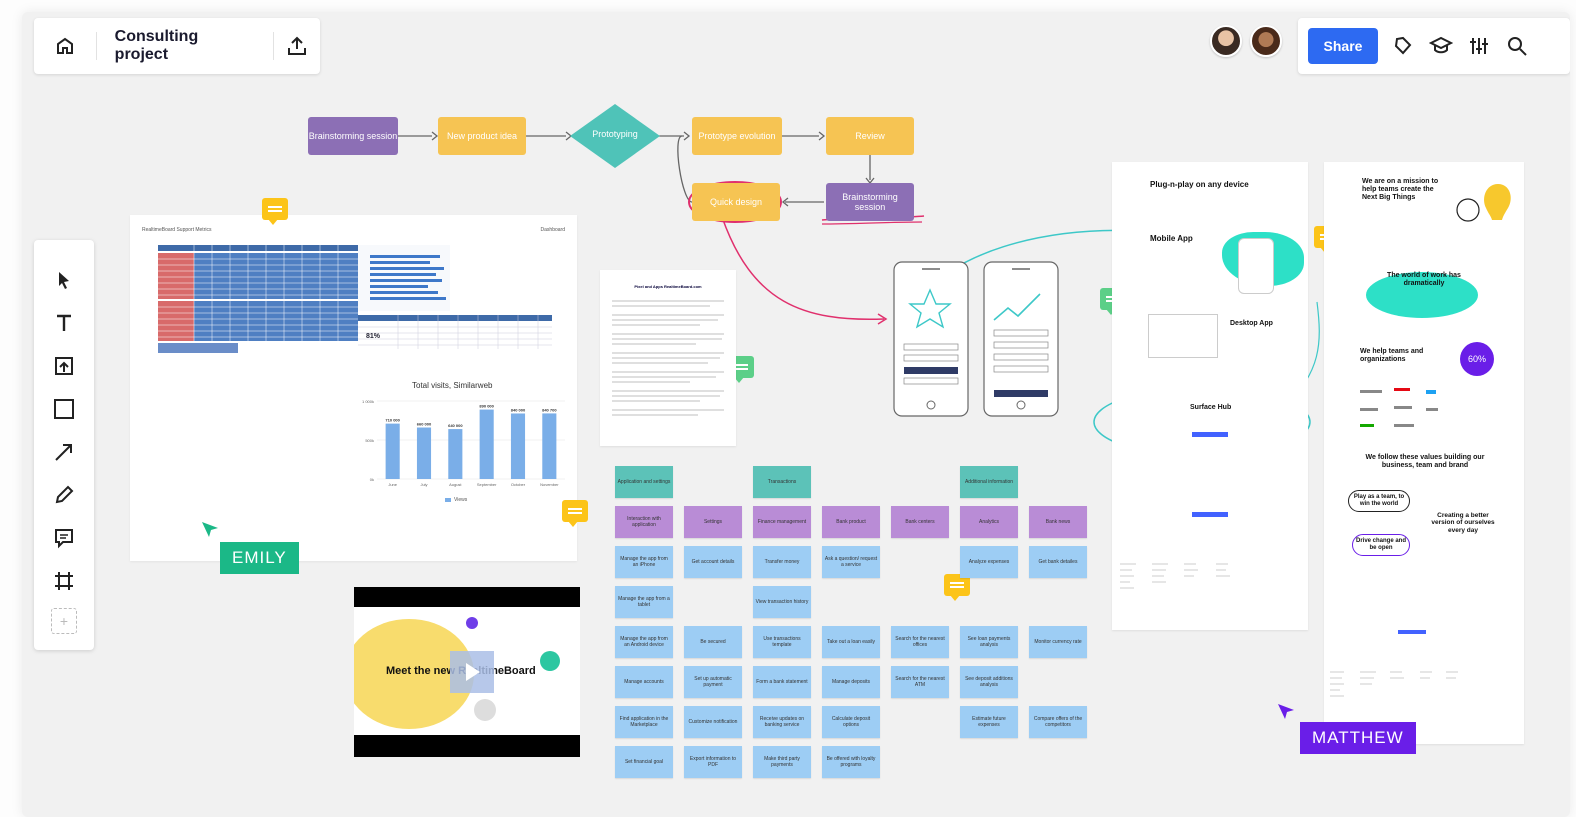 Image resolution: width=1576 pixels, height=817 pixels. I want to click on sticky-note: Export information to PDF, so click(713, 762).